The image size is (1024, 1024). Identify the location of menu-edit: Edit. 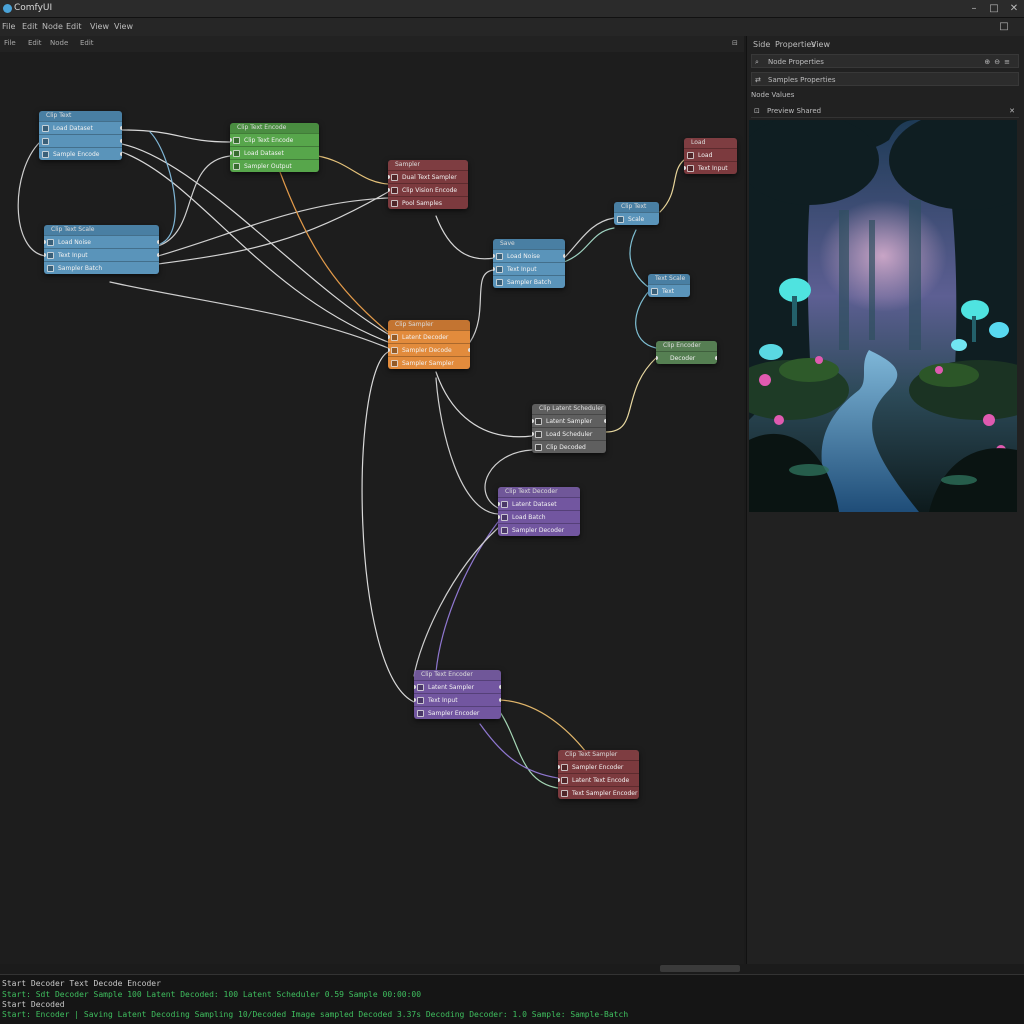
(30, 26).